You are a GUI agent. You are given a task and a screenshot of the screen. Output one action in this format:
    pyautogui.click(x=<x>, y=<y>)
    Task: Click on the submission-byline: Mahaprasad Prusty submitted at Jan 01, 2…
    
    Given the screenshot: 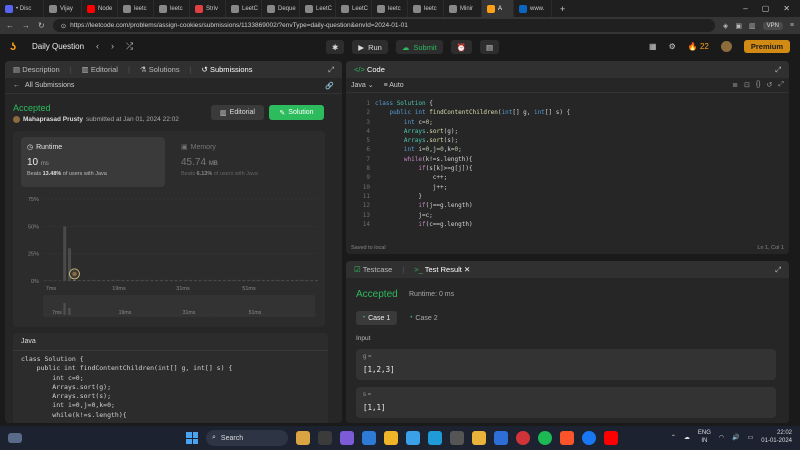 What is the action you would take?
    pyautogui.click(x=96, y=119)
    